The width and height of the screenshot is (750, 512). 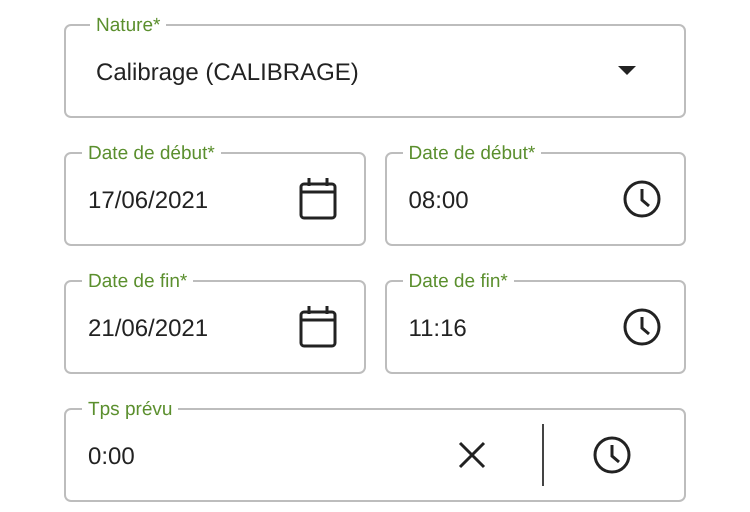 What do you see at coordinates (535, 322) in the screenshot?
I see `input-field: Date de fin* 11:16` at bounding box center [535, 322].